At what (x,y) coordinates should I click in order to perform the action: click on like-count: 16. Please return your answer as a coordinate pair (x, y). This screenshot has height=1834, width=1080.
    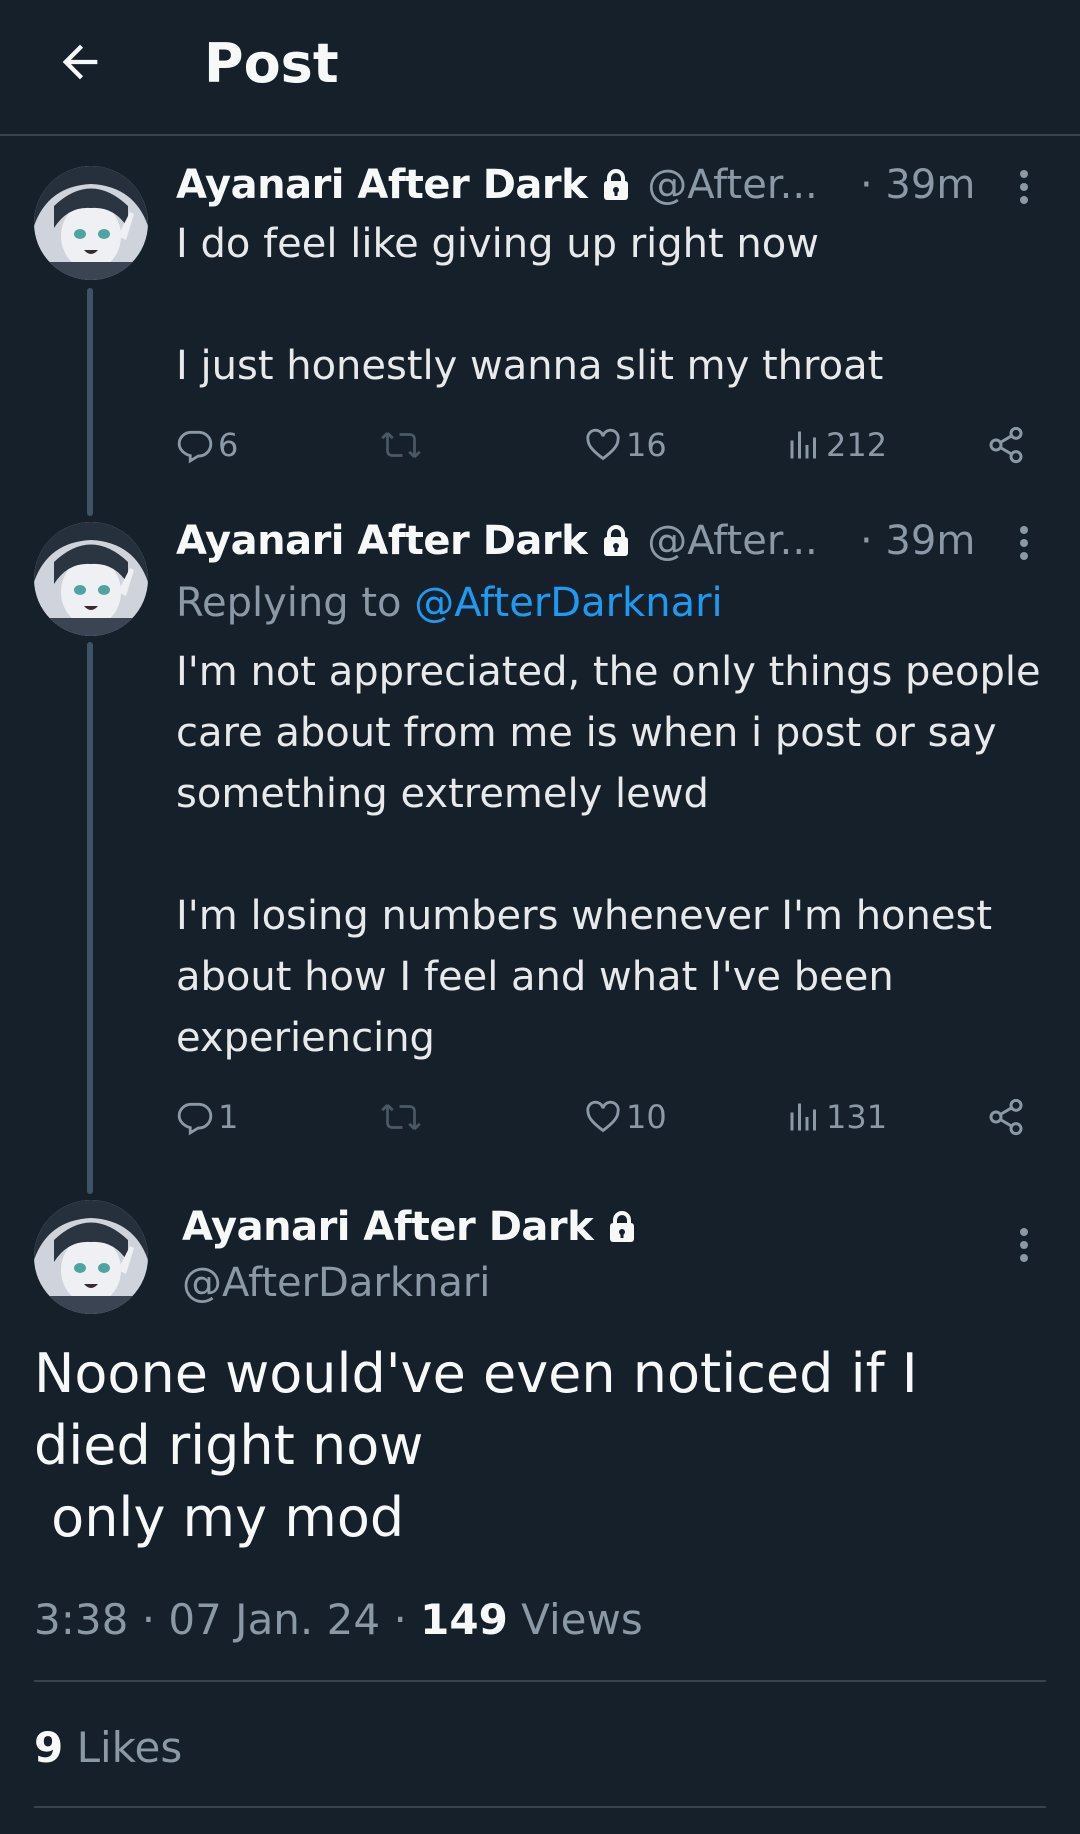
    Looking at the image, I should click on (646, 445).